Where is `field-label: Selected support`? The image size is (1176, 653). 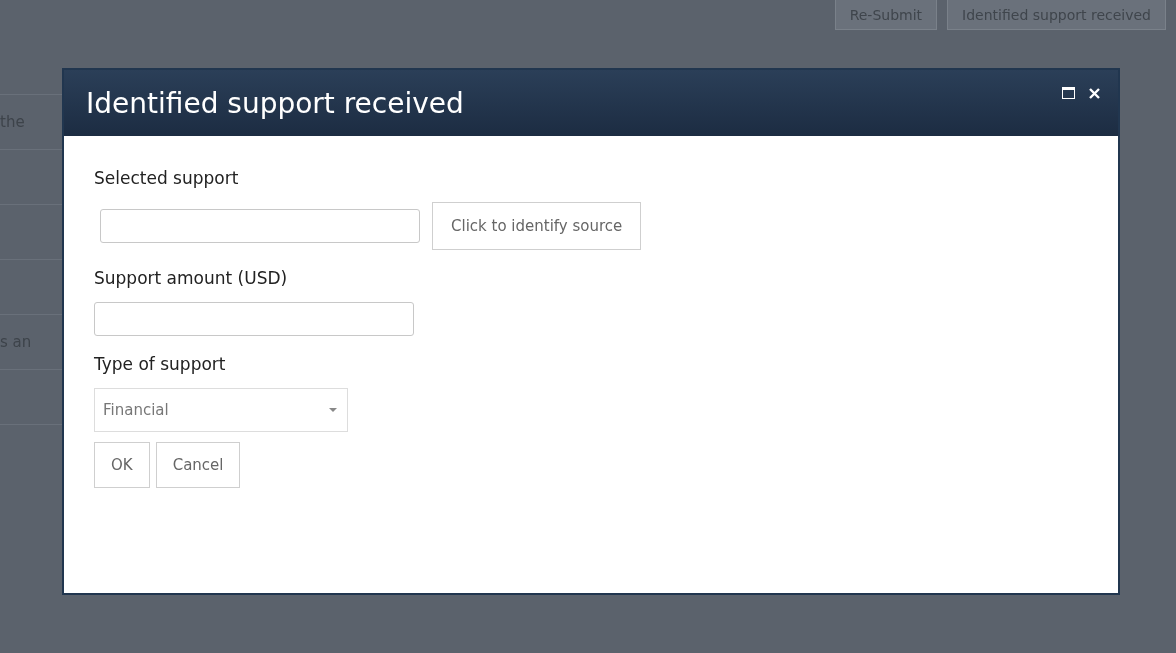 field-label: Selected support is located at coordinates (167, 178).